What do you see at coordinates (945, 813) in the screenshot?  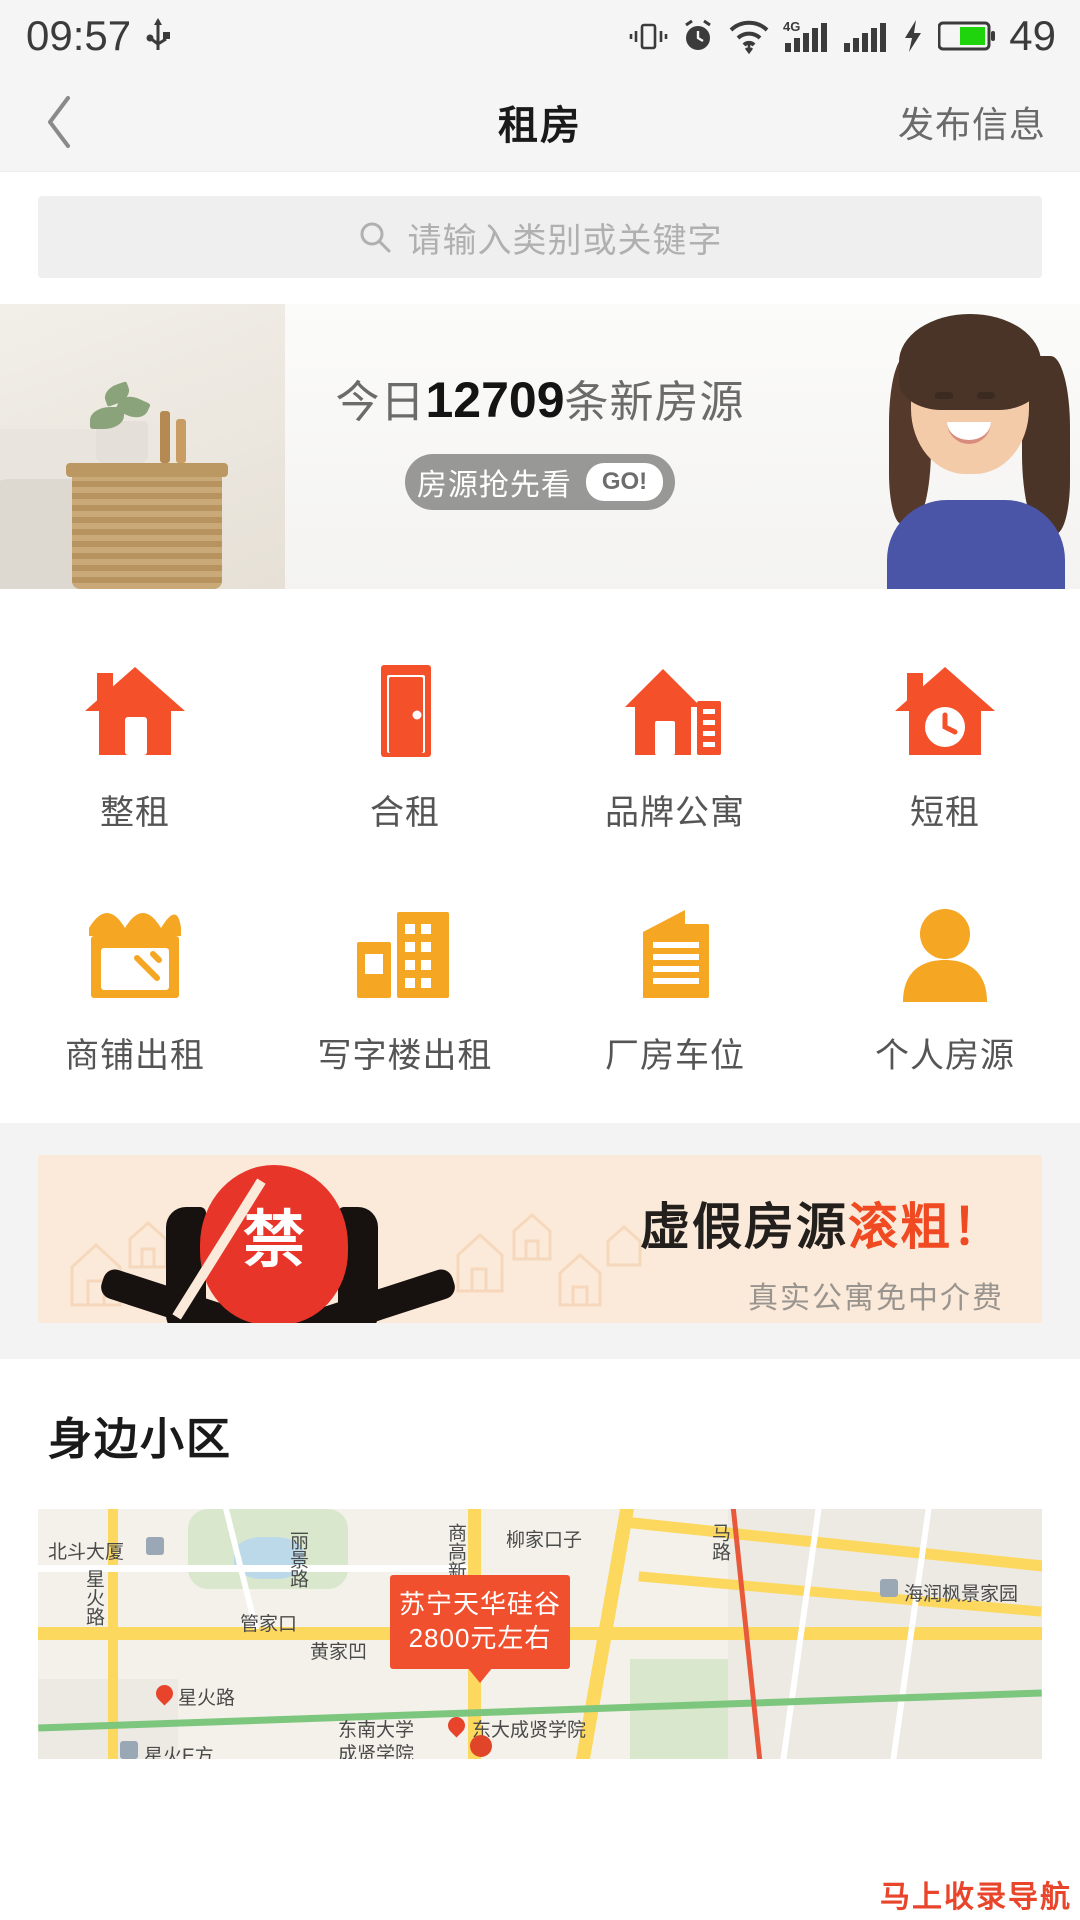 I see `category-label: 短租` at bounding box center [945, 813].